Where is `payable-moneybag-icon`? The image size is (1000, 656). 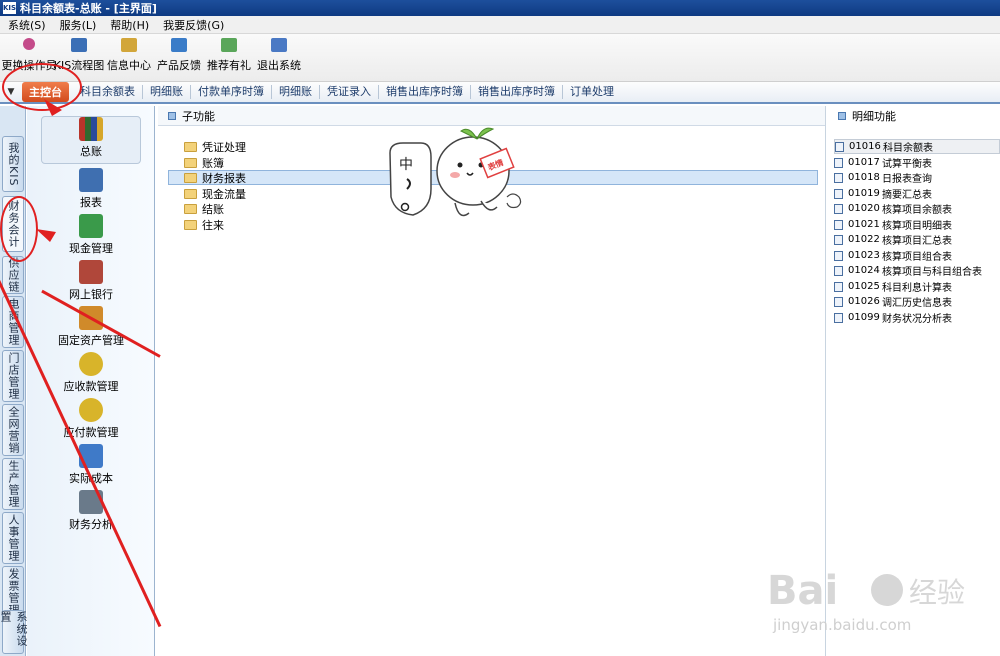 payable-moneybag-icon is located at coordinates (91, 410).